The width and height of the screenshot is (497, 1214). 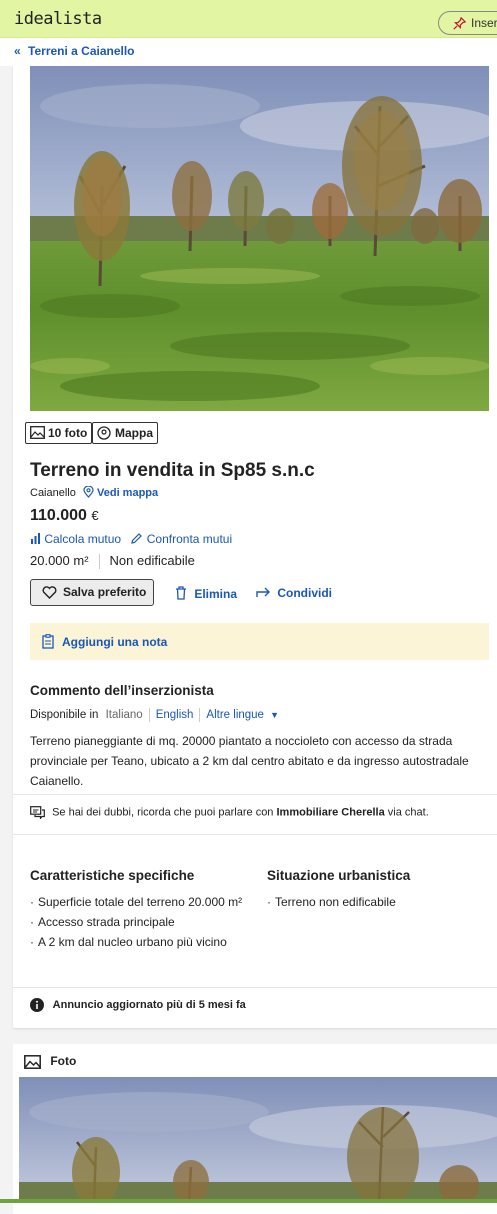 I want to click on save-favorite-label: Salva preferito, so click(x=105, y=592).